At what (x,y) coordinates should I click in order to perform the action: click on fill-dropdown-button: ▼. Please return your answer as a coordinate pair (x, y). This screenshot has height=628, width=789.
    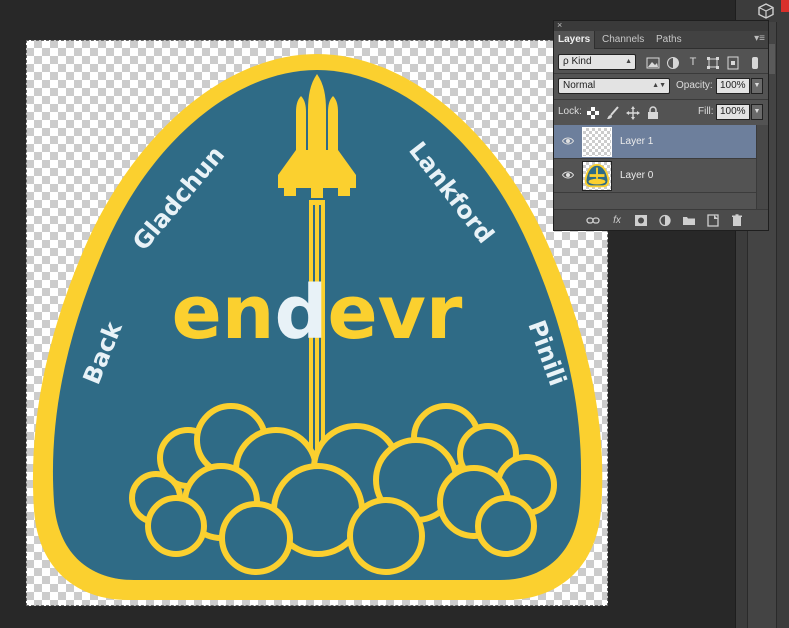
    Looking at the image, I should click on (757, 112).